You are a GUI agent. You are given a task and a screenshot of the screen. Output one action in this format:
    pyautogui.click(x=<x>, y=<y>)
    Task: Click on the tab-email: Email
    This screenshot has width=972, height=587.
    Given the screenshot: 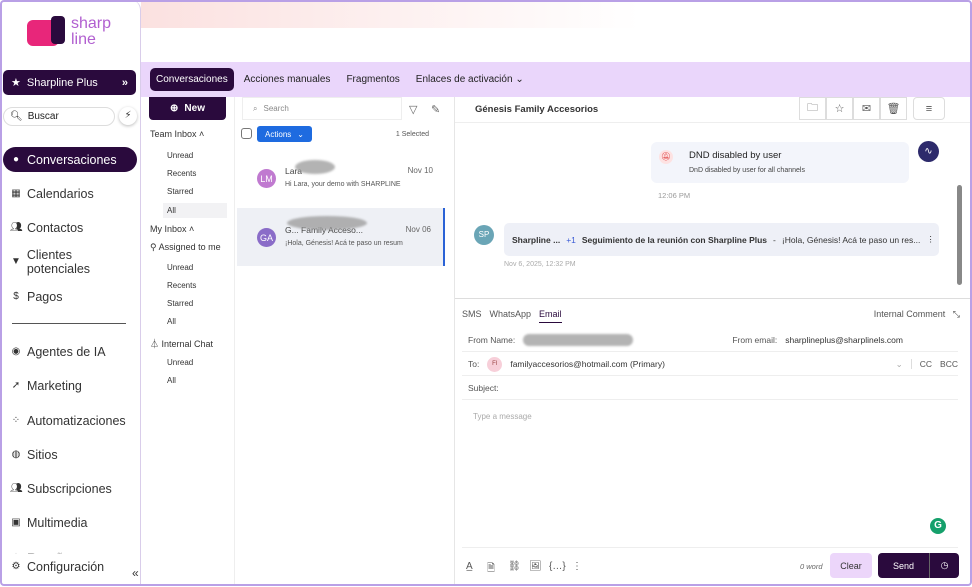 What is the action you would take?
    pyautogui.click(x=550, y=316)
    